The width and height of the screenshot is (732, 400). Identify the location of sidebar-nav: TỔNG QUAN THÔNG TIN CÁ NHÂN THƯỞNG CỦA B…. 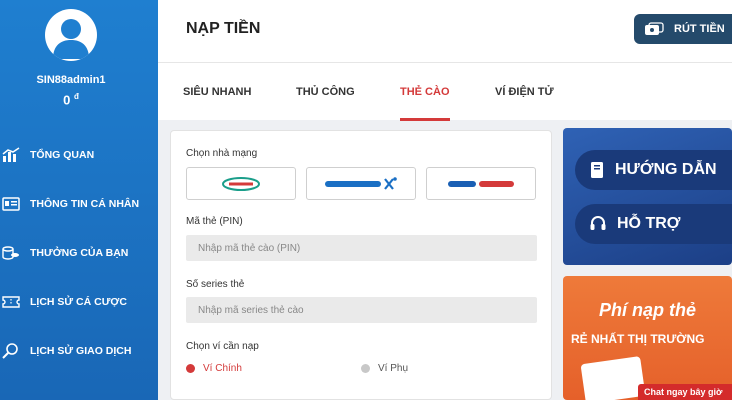
(79, 252).